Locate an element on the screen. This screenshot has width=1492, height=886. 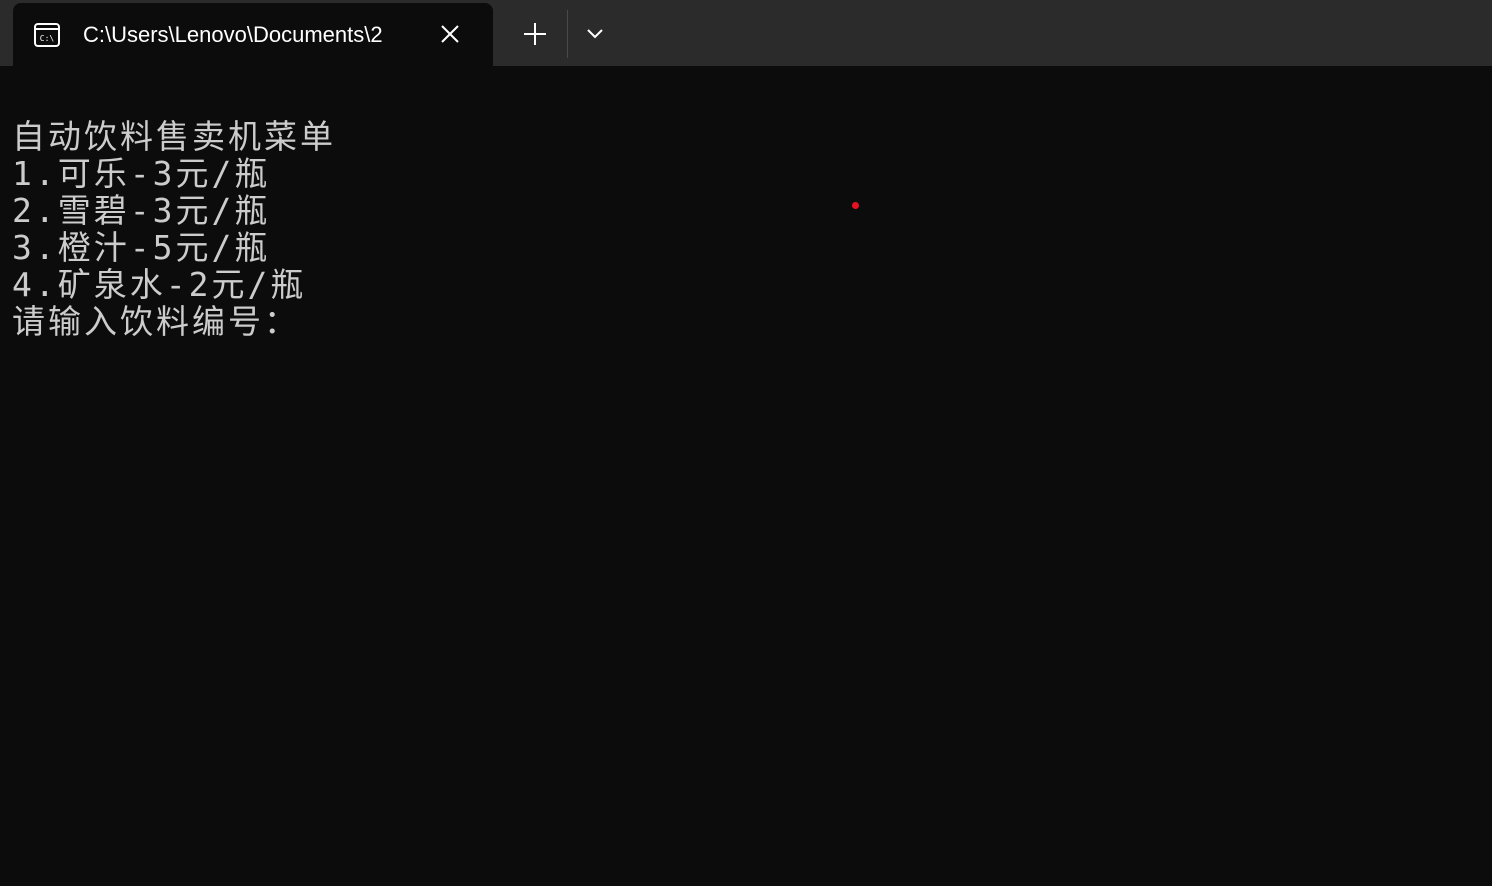
terminal-icon: C:\ is located at coordinates (47, 35).